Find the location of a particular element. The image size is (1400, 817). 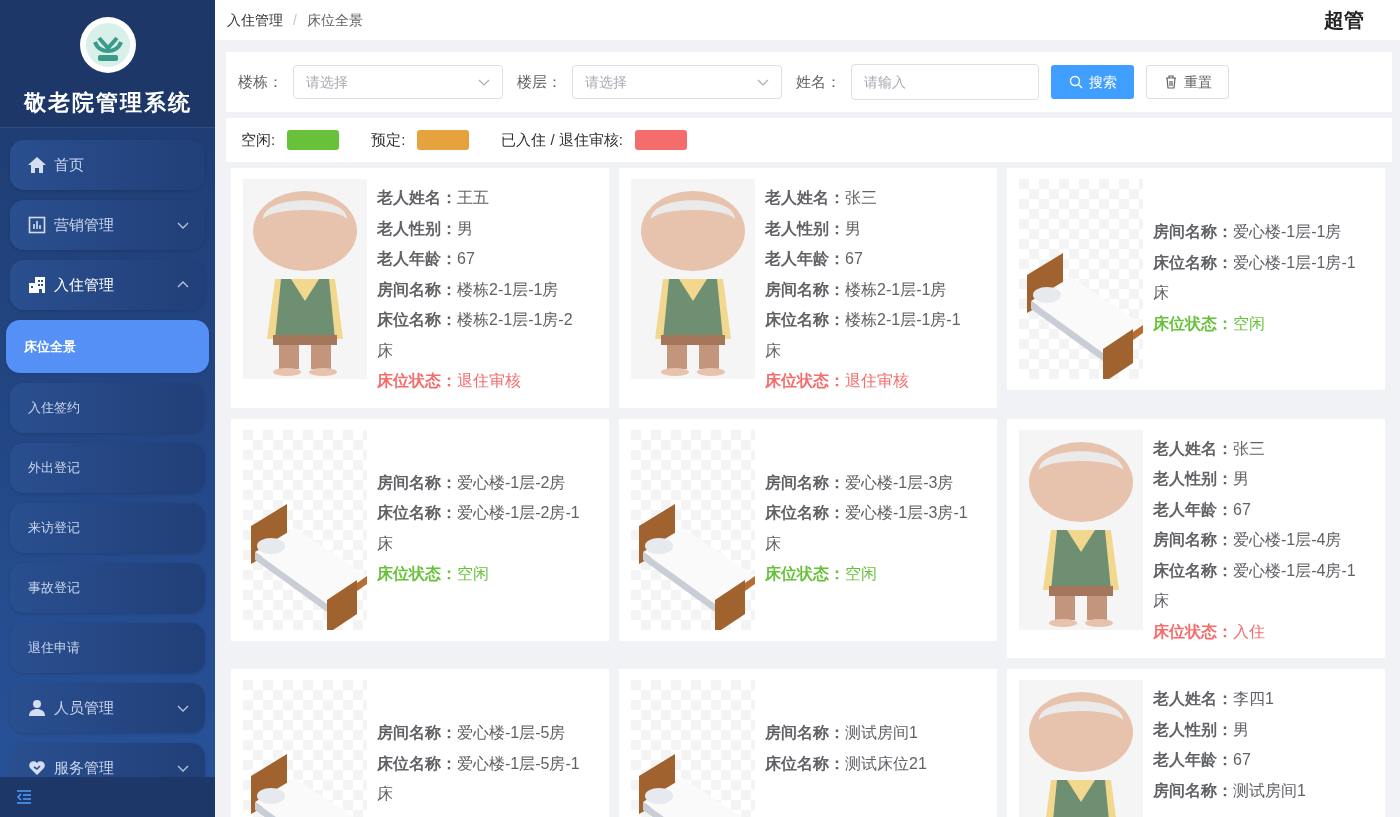

building-icon is located at coordinates (37, 285).